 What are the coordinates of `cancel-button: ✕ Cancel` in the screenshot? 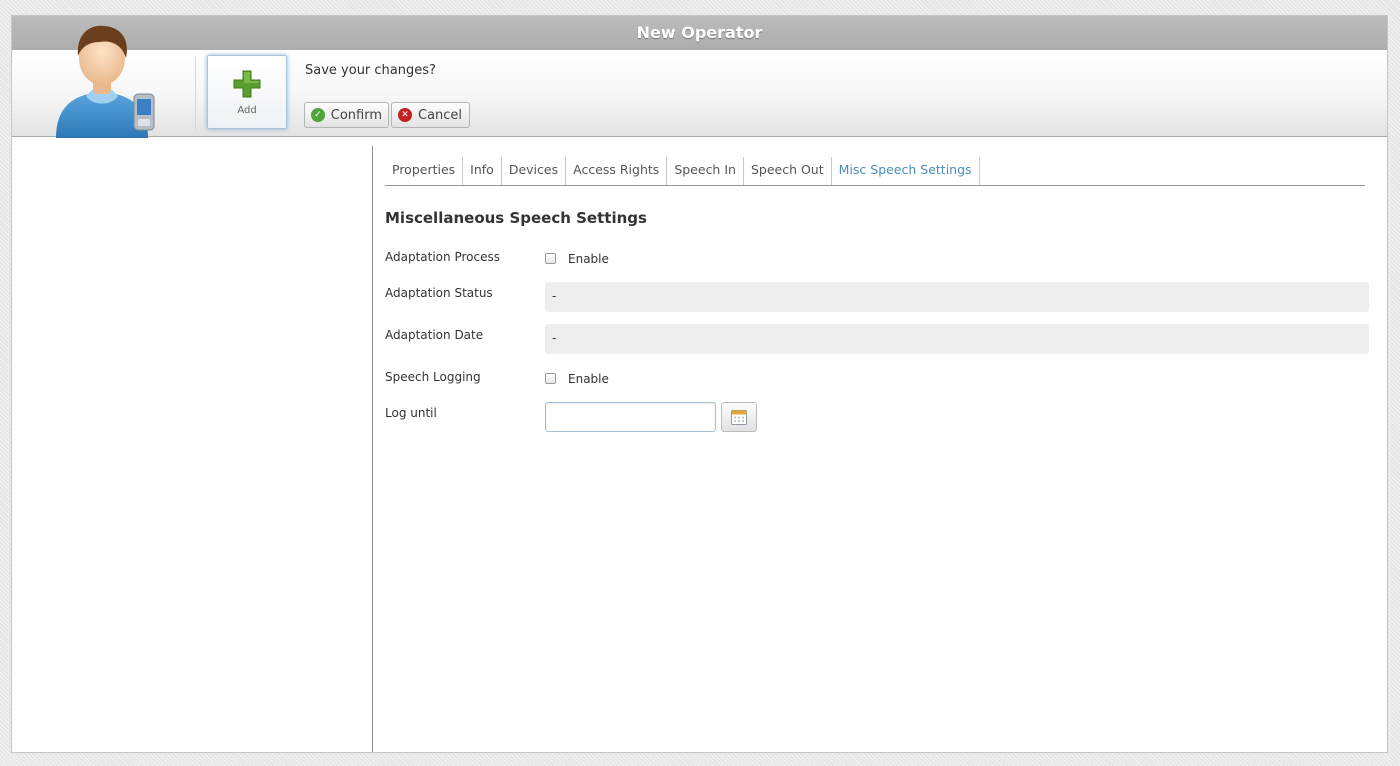 It's located at (430, 115).